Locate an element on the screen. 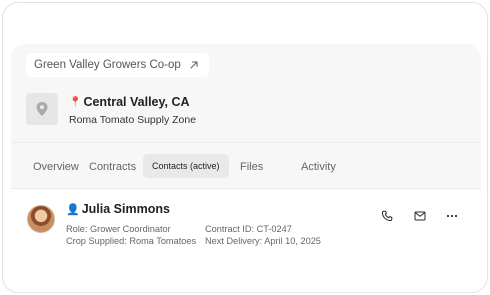 This screenshot has height=295, width=490. mail-icon is located at coordinates (420, 216).